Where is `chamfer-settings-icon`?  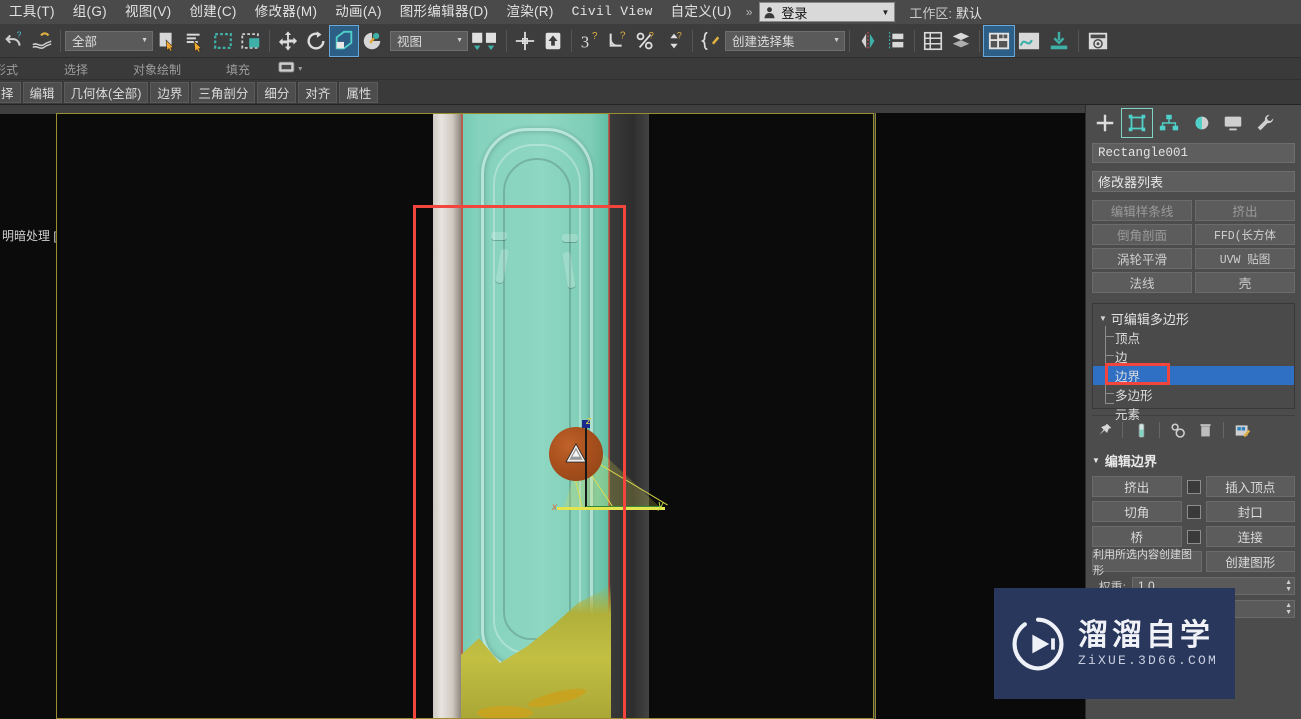
chamfer-settings-icon is located at coordinates (1193, 511).